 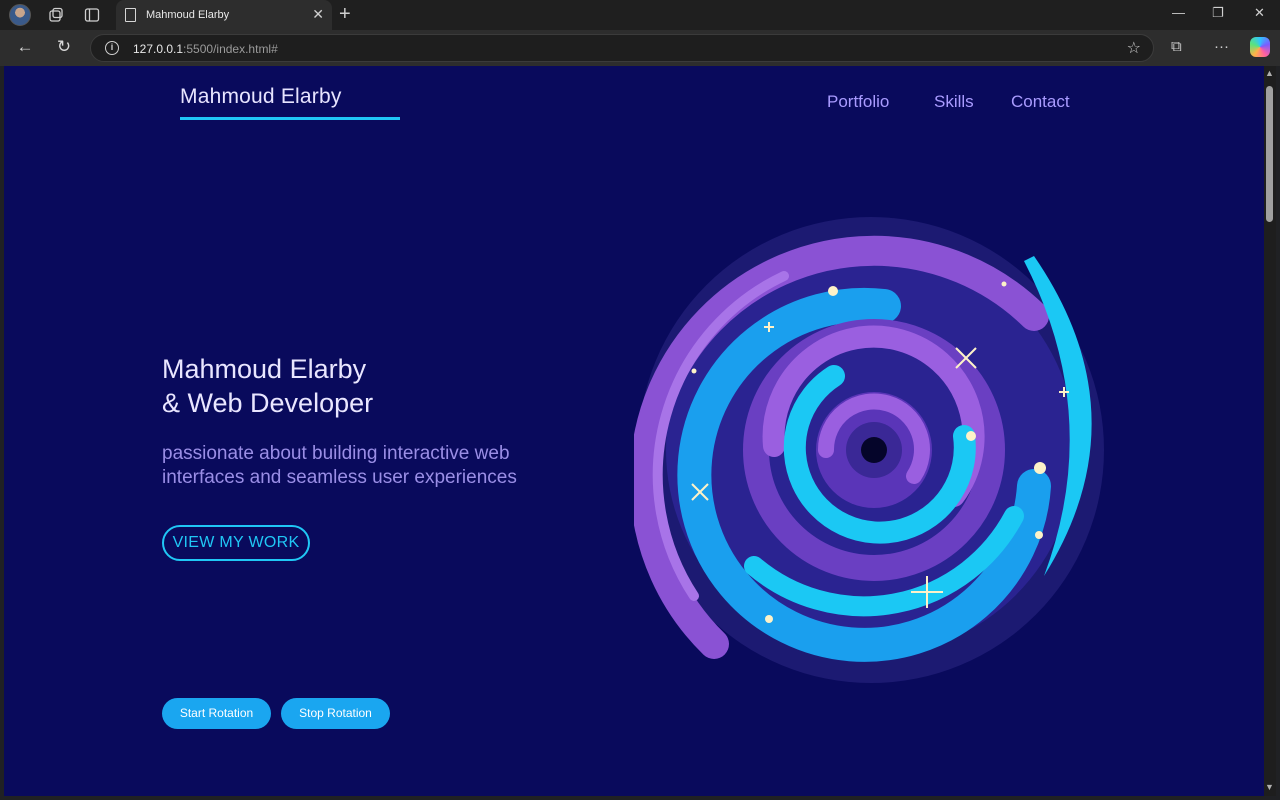 I want to click on browser-tab-bar: Mahmoud Elarby ✕ + — ❐ ✕, so click(x=640, y=15).